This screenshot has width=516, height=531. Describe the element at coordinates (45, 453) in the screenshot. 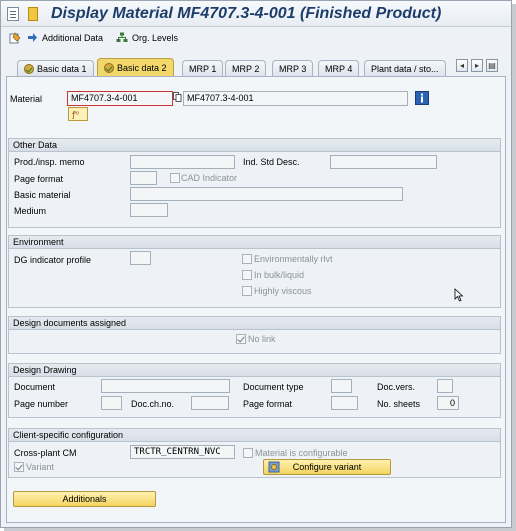

I see `cross-plant-cm-label: Cross-plant CM` at that location.